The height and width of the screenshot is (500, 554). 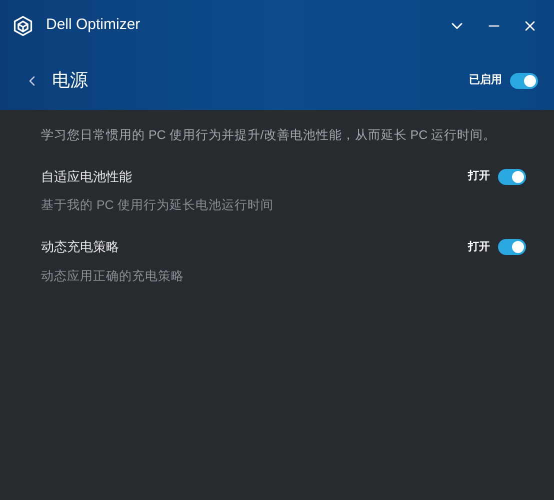 I want to click on setting-description: 基于我的 PC 使用行为延长电池运行时间, so click(x=157, y=205).